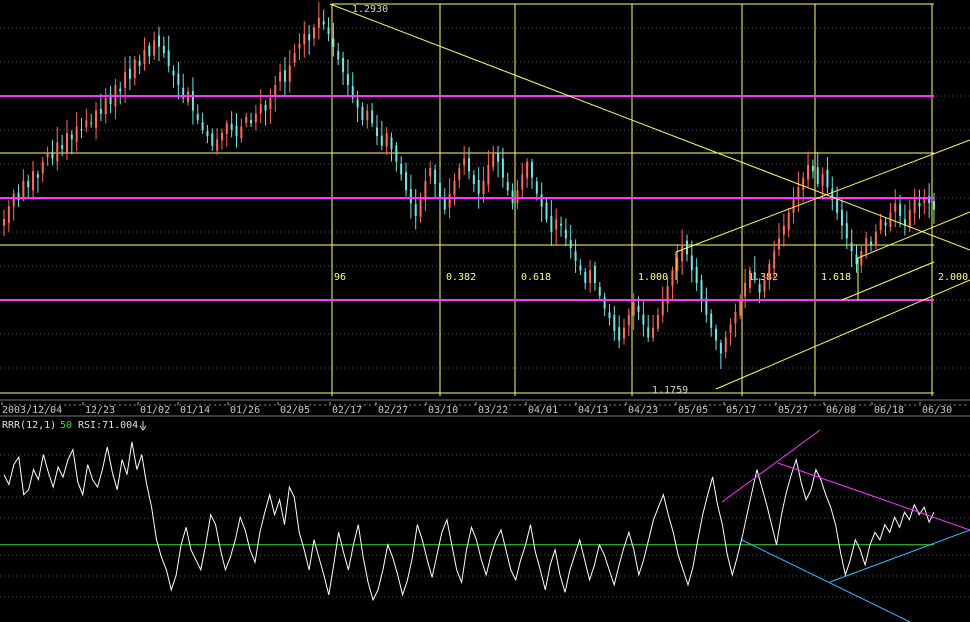 The height and width of the screenshot is (622, 970). I want to click on x-tick-label: 05/05, so click(693, 410).